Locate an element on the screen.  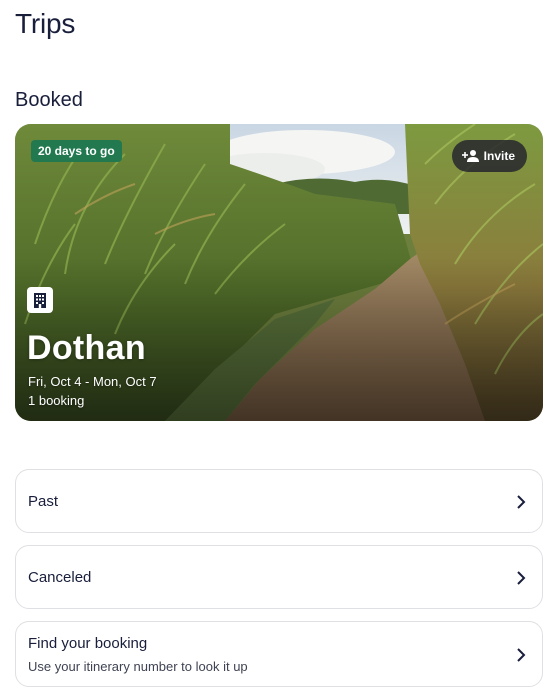
past-label: Past is located at coordinates (43, 501).